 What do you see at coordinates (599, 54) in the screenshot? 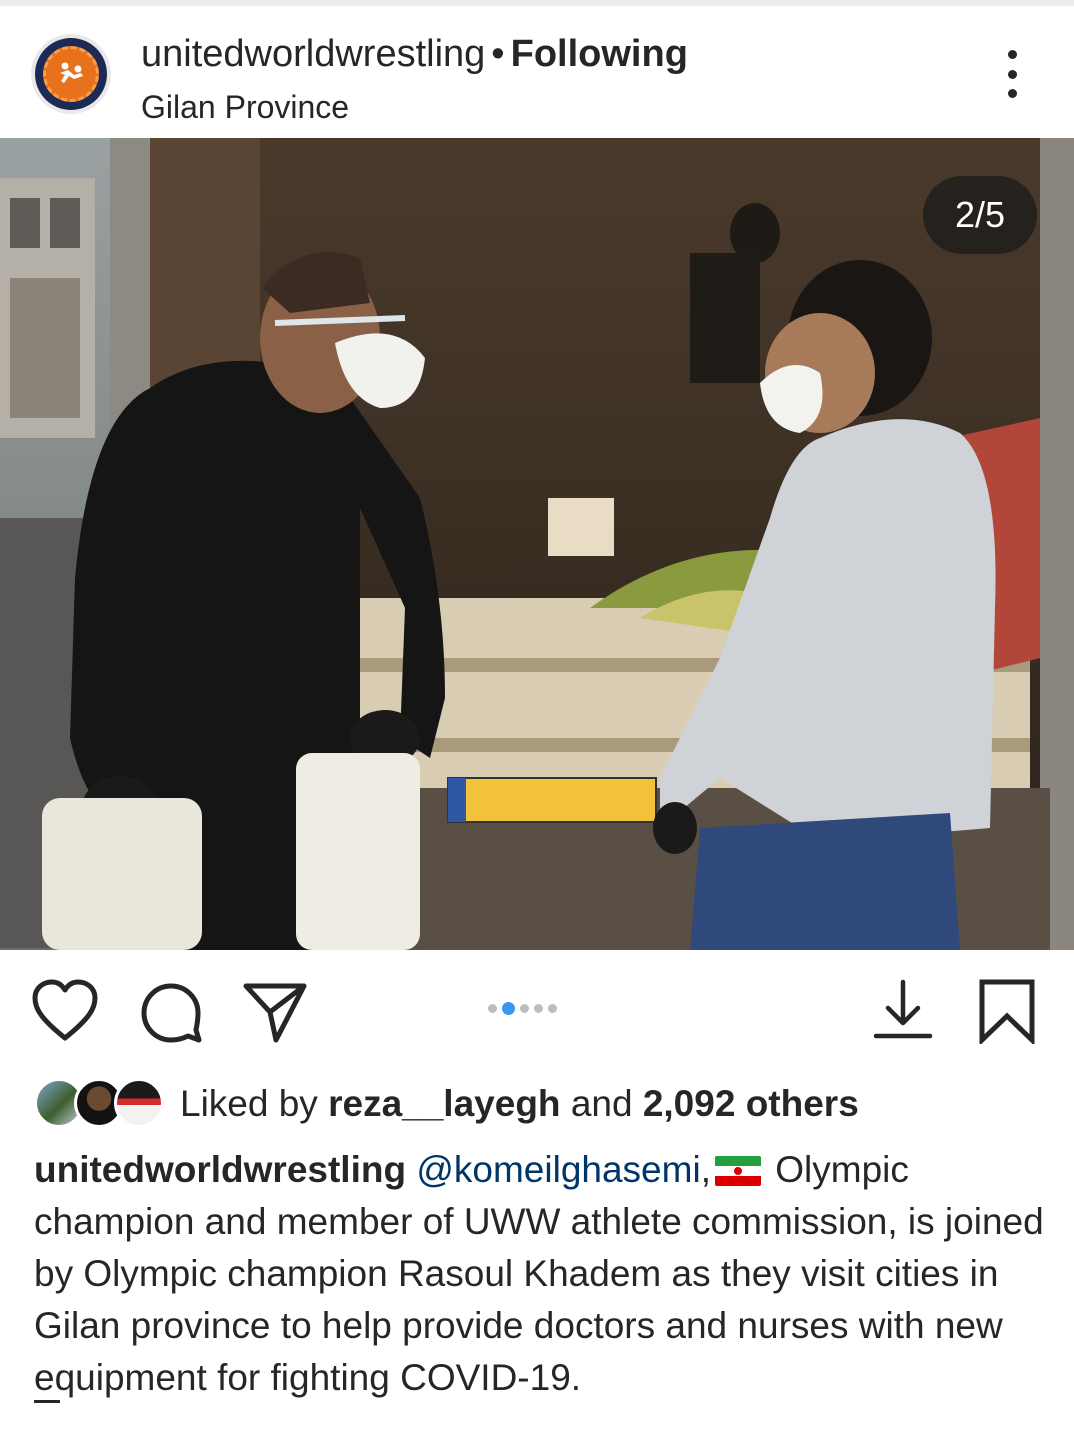
I see `following-button: Following` at bounding box center [599, 54].